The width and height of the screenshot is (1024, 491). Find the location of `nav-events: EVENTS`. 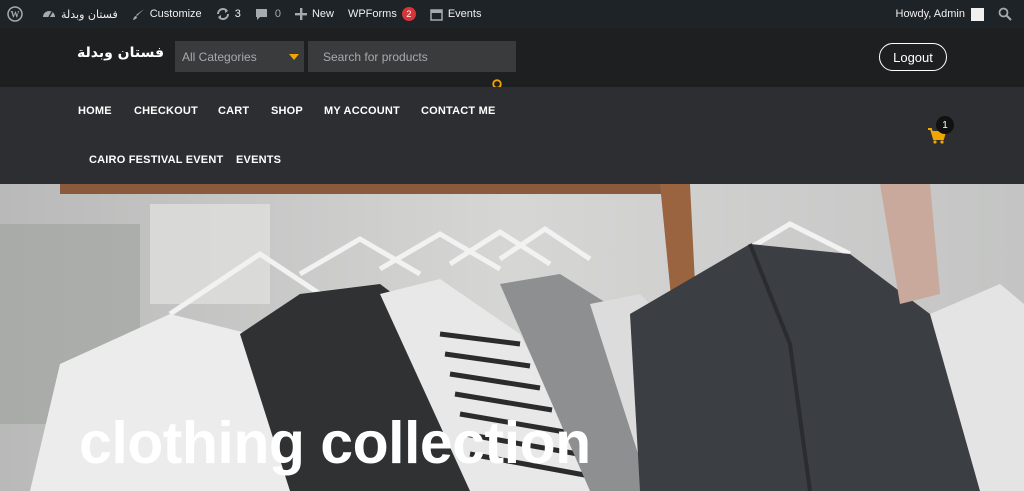

nav-events: EVENTS is located at coordinates (258, 160).